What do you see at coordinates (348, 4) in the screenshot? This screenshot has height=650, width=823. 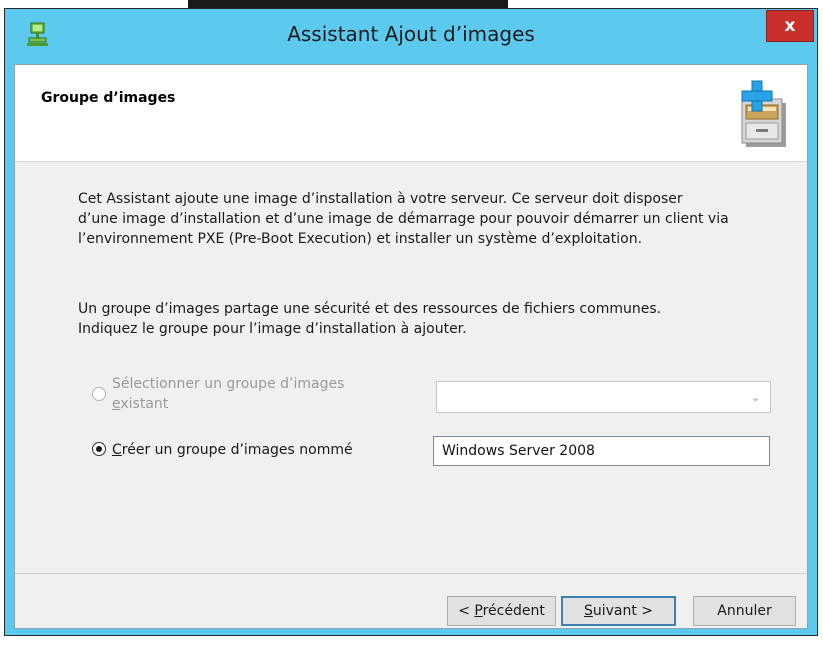 I see `background-window-edge` at bounding box center [348, 4].